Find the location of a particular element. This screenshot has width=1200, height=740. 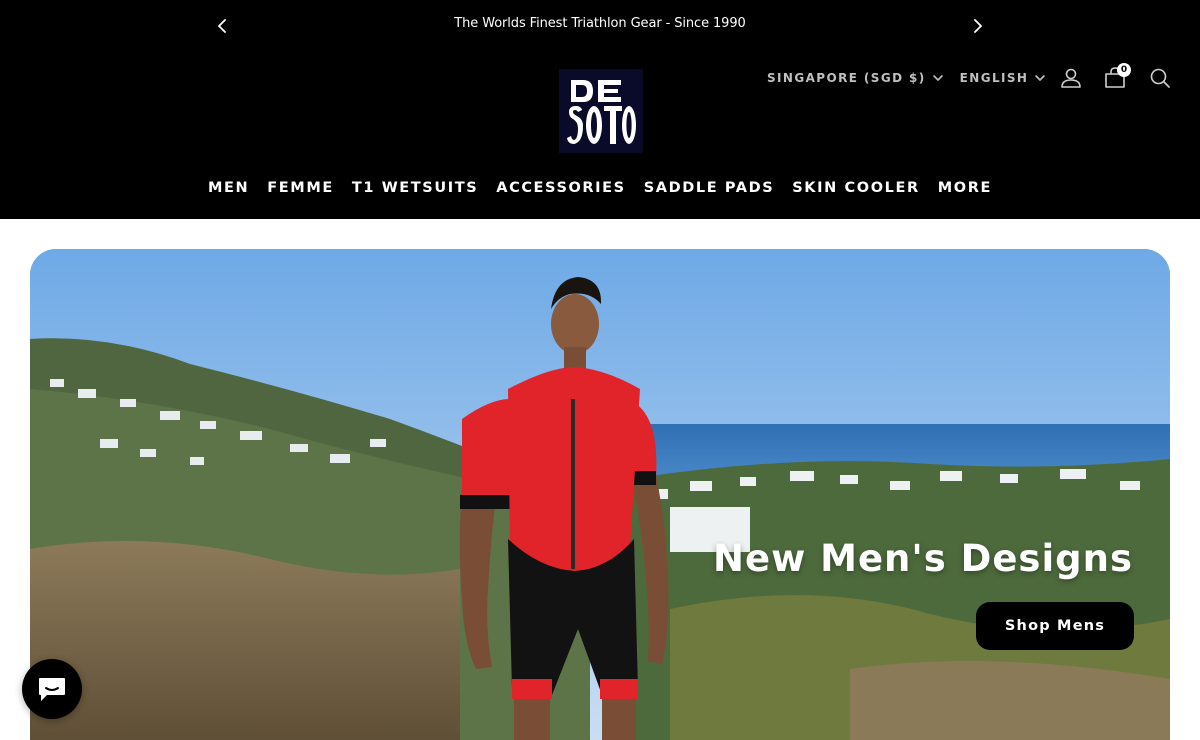

hero-title: New Men's Designs is located at coordinates (923, 558).